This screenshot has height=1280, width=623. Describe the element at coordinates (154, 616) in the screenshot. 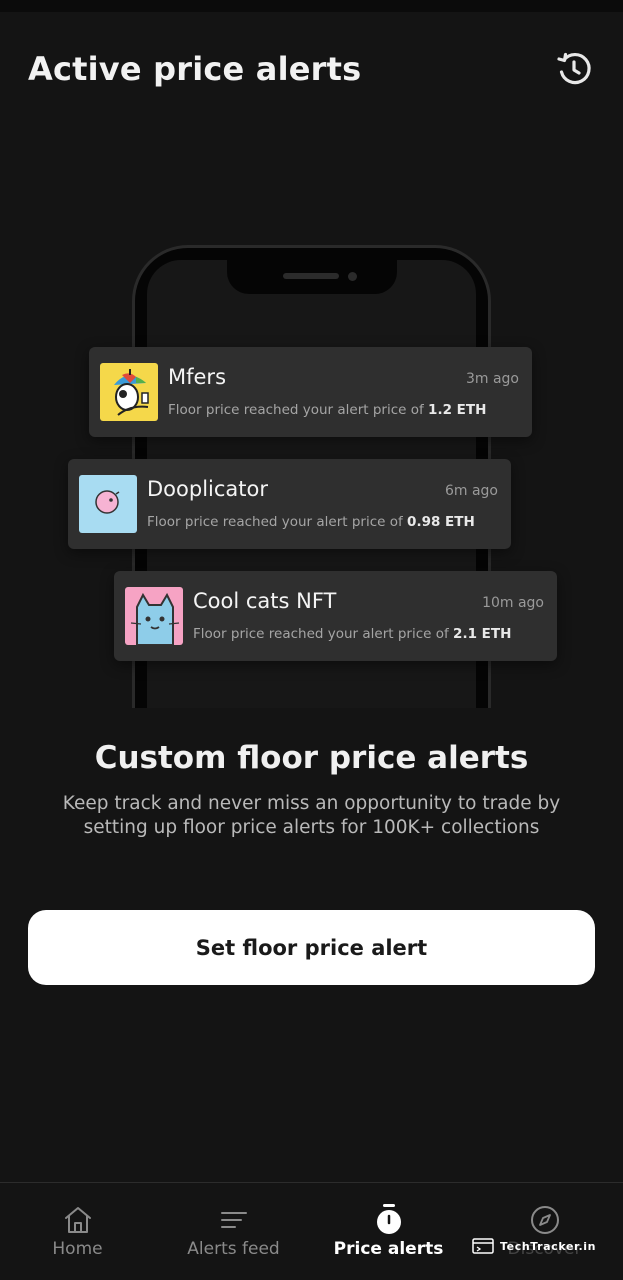

I see `cool-cats-thumbnail` at that location.